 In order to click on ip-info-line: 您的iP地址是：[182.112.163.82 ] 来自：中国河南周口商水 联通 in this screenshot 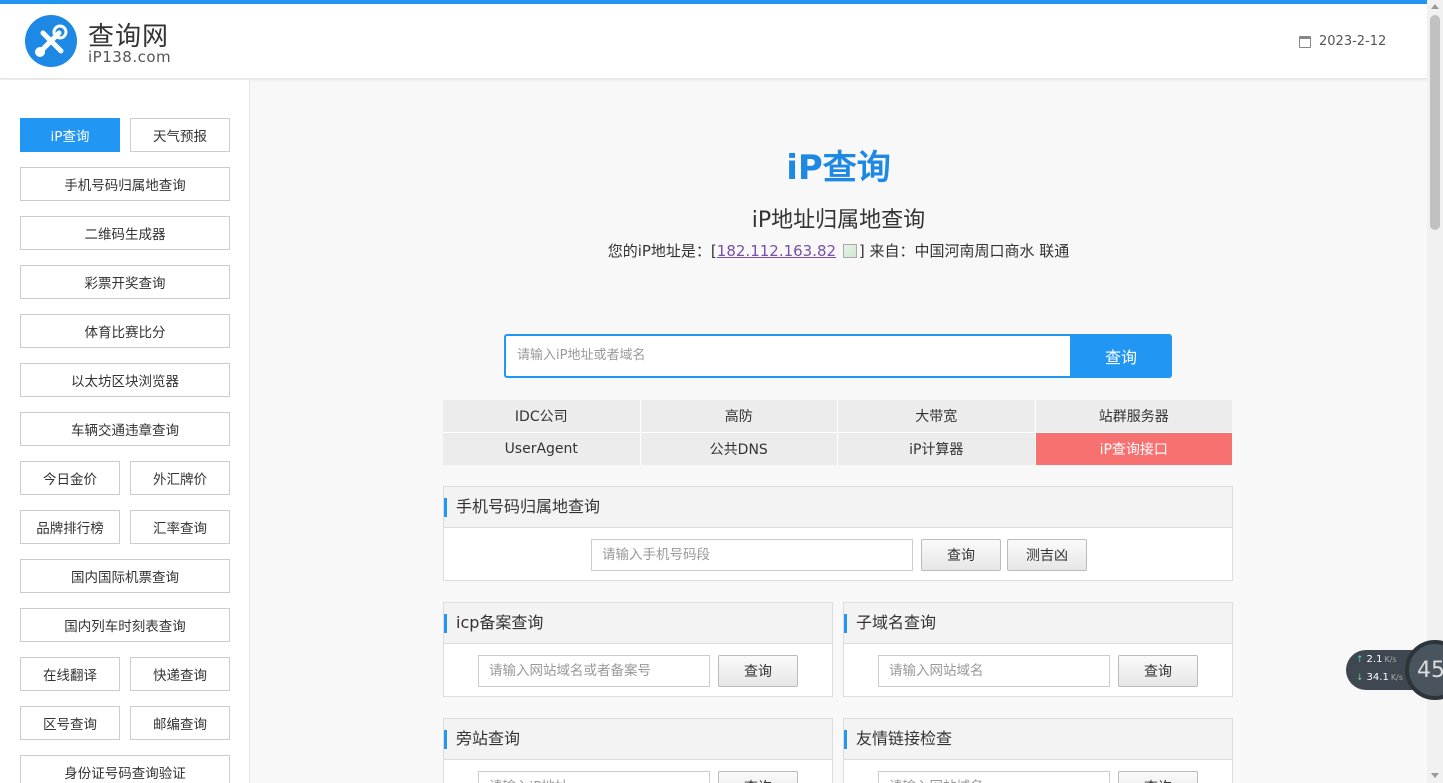, I will do `click(838, 250)`.